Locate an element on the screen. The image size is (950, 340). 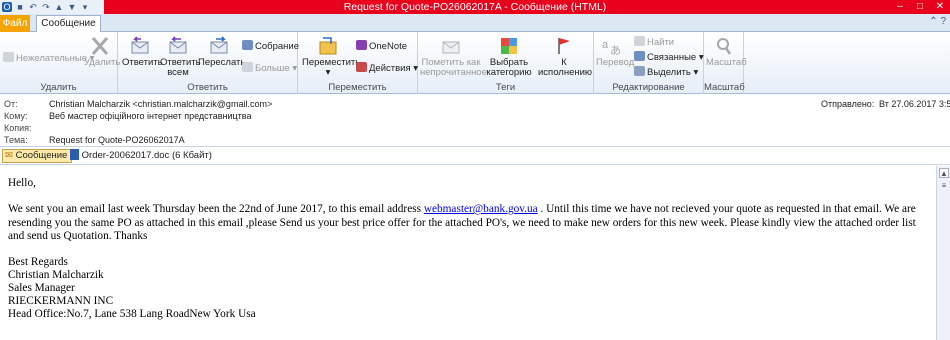
minimize-button: – is located at coordinates (900, 7).